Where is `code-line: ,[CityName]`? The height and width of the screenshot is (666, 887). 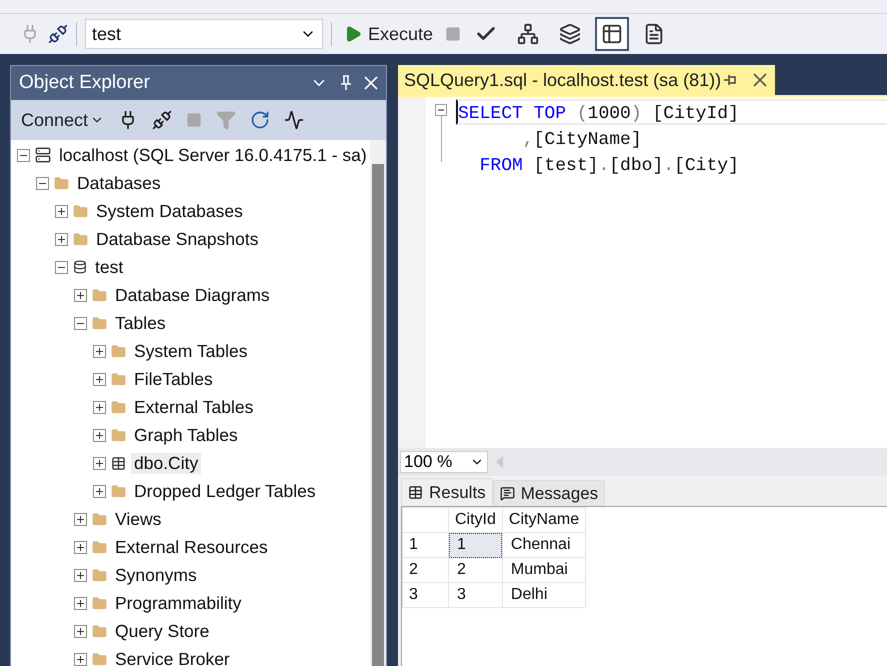 code-line: ,[CityName] is located at coordinates (582, 140).